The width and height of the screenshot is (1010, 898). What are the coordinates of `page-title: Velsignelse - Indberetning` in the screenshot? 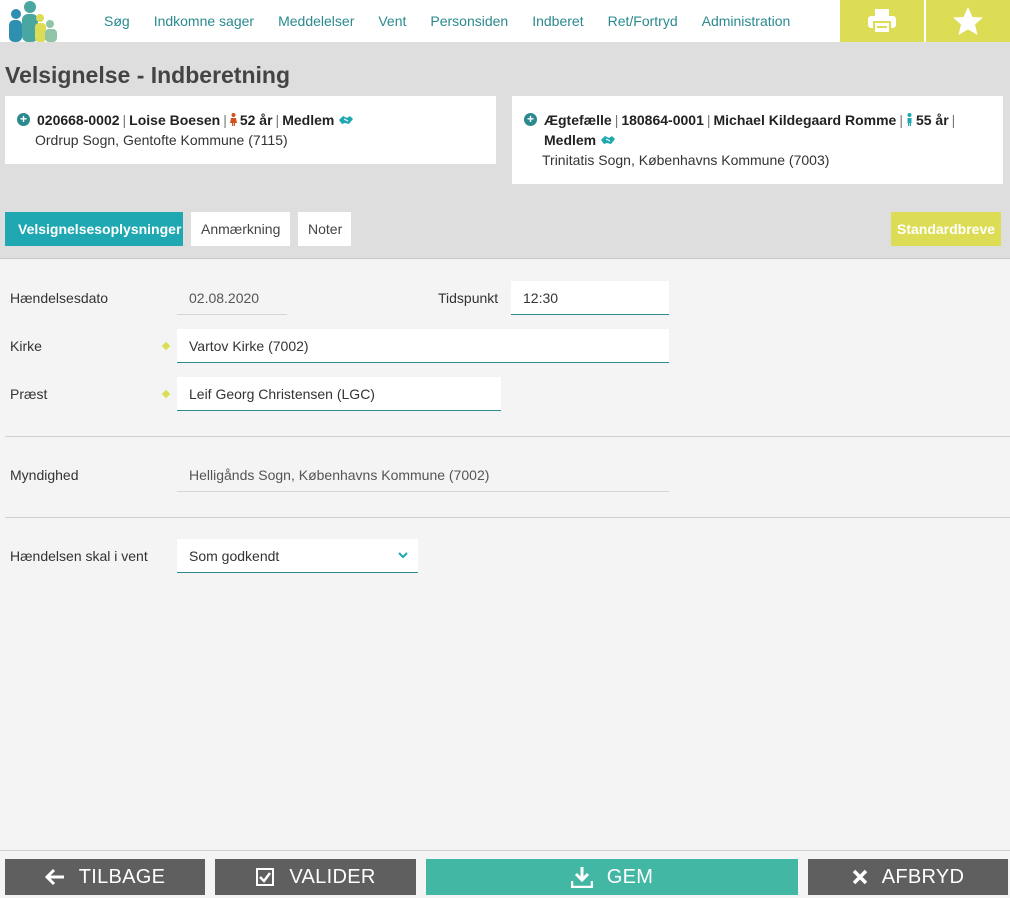 It's located at (148, 75).